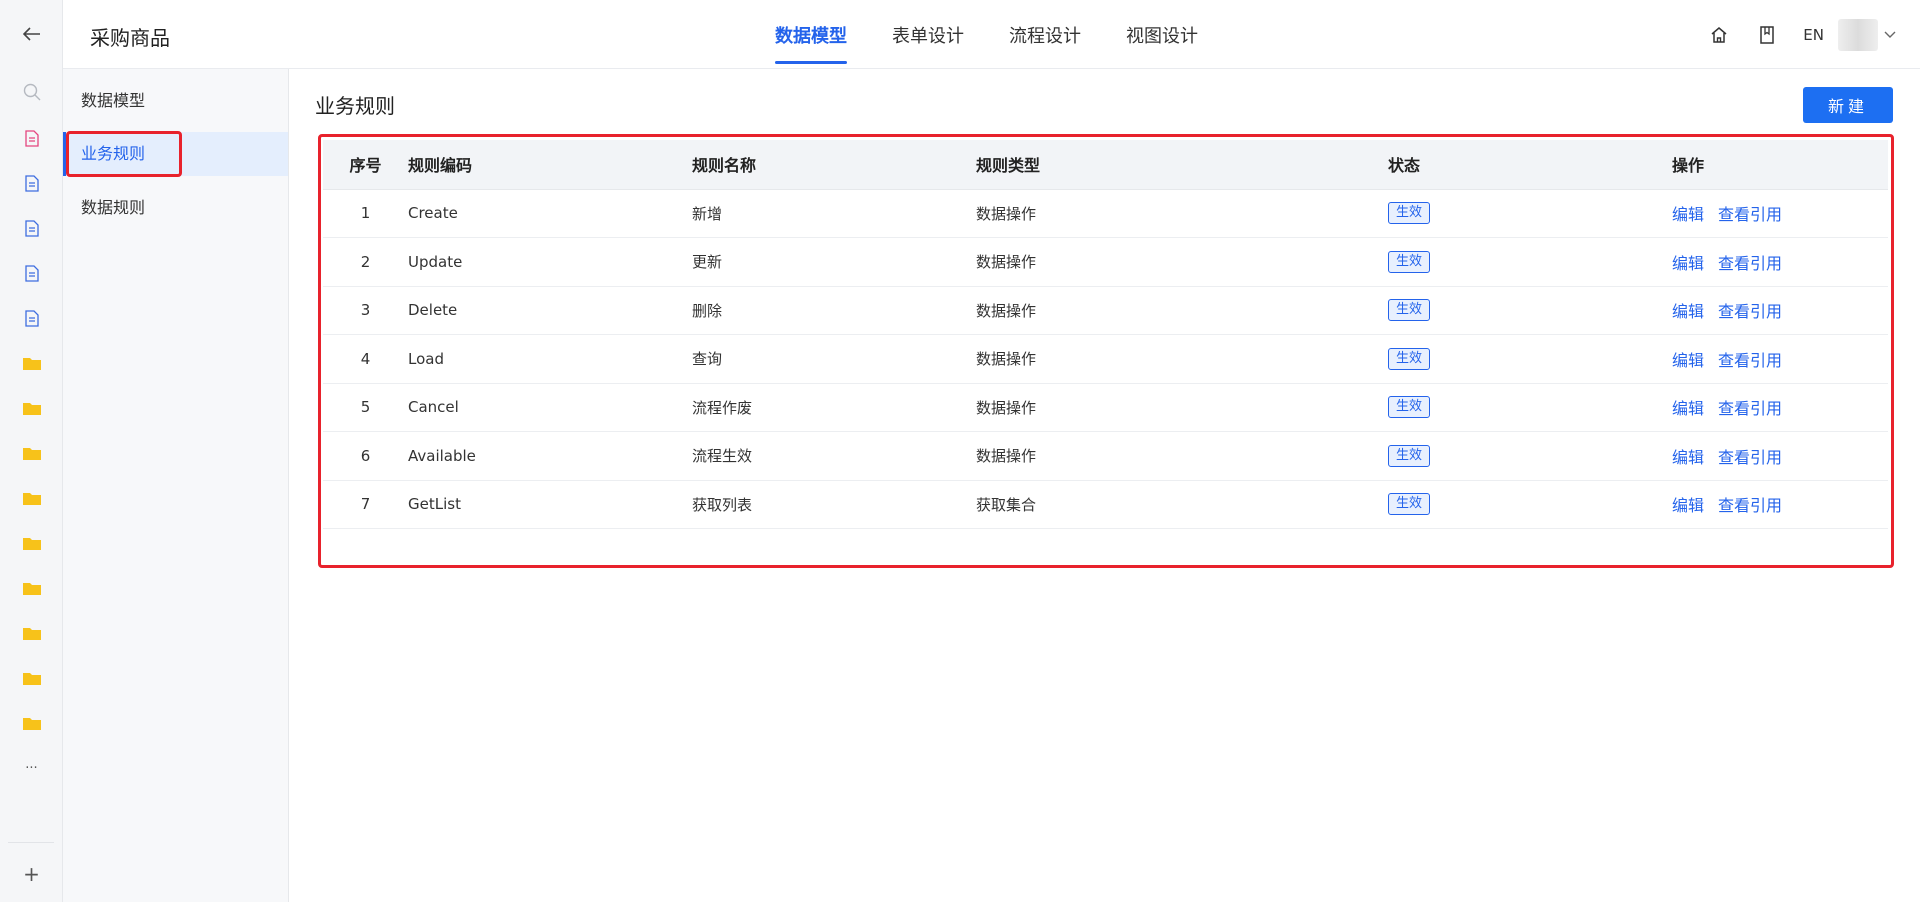 Image resolution: width=1920 pixels, height=902 pixels. Describe the element at coordinates (1719, 35) in the screenshot. I see `home-icon` at that location.